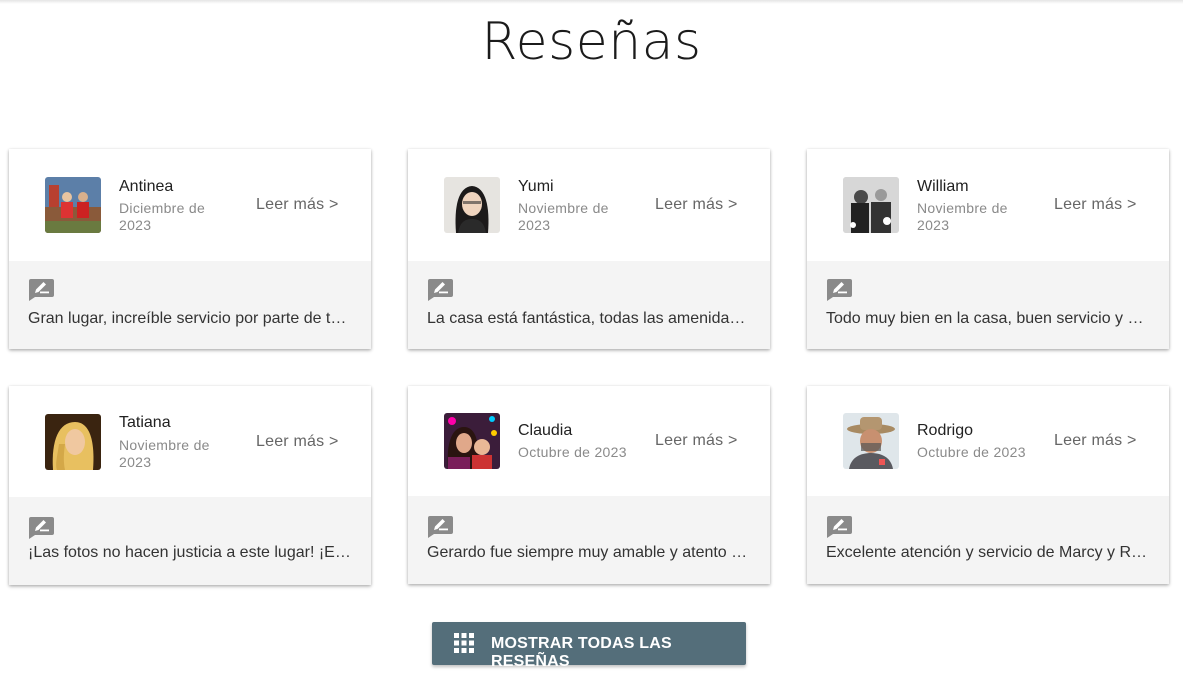  I want to click on show-all-reviews-button: MOSTRAR TODAS LAS RESEÑAS, so click(589, 646).